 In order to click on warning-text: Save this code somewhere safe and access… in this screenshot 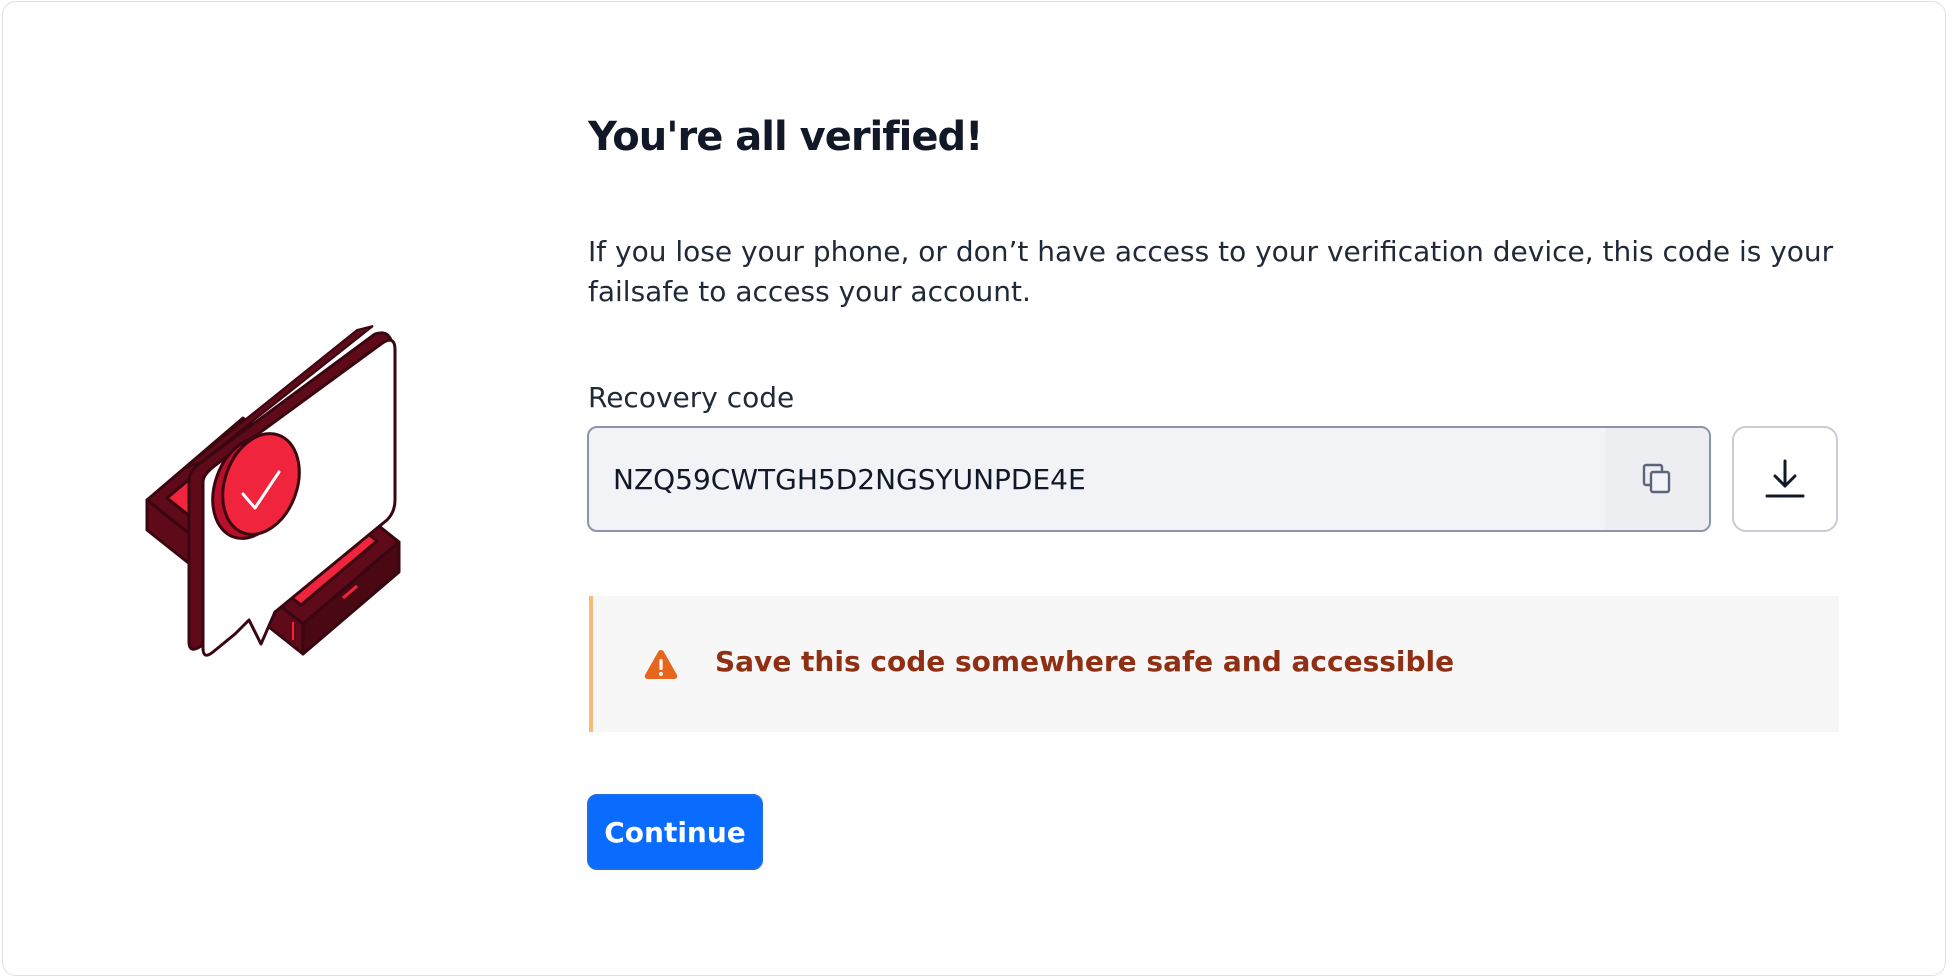, I will do `click(1085, 661)`.